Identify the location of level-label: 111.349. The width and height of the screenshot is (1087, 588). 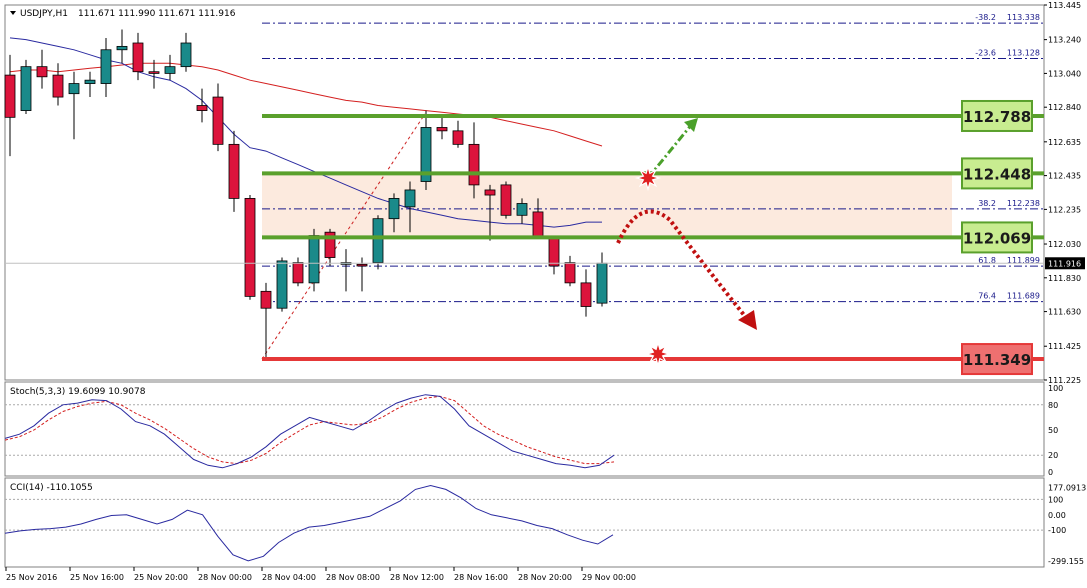
(997, 360).